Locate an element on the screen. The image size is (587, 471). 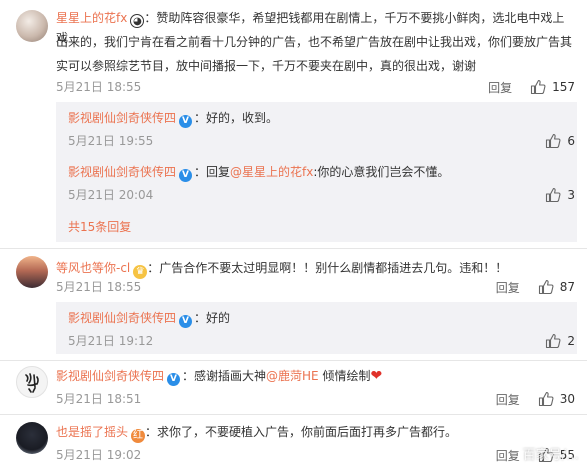
heart-icon: ❤ is located at coordinates (376, 376).